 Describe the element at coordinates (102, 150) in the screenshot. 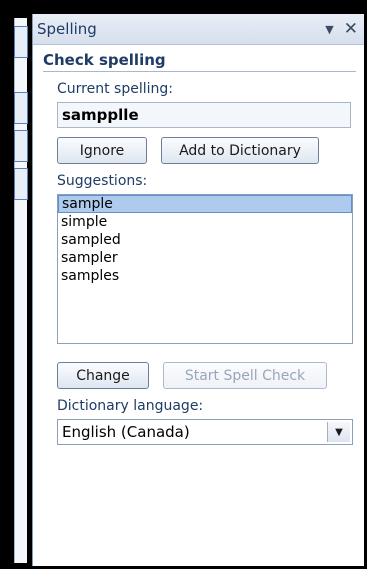

I see `ignore-button: Ignore` at that location.